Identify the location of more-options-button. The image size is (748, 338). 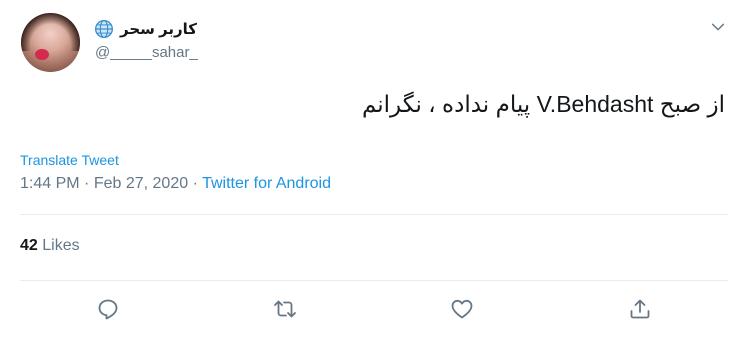
(718, 27).